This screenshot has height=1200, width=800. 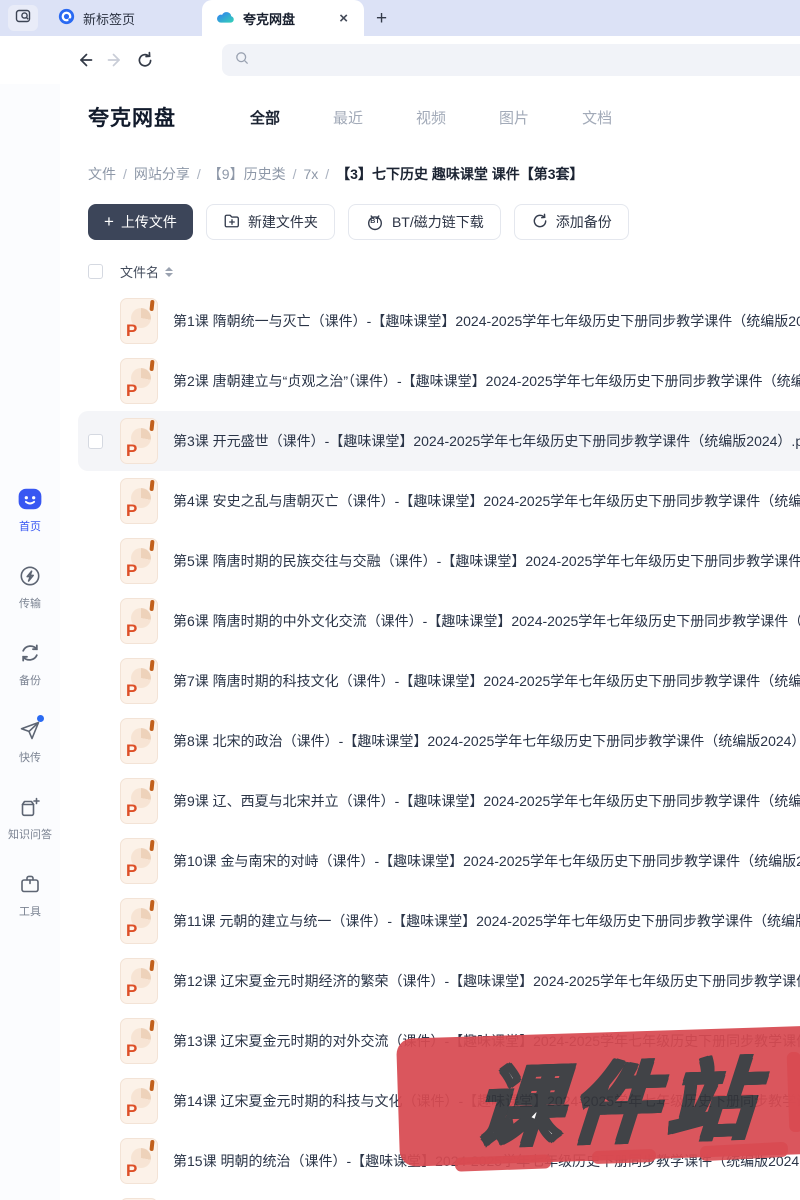 I want to click on bt-download-icon: BT, so click(x=375, y=222).